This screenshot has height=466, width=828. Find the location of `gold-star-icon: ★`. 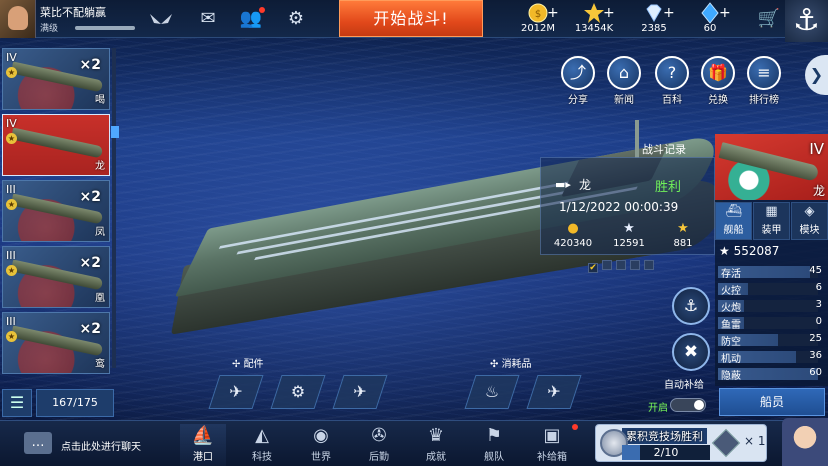

gold-star-icon: ★ is located at coordinates (683, 228).